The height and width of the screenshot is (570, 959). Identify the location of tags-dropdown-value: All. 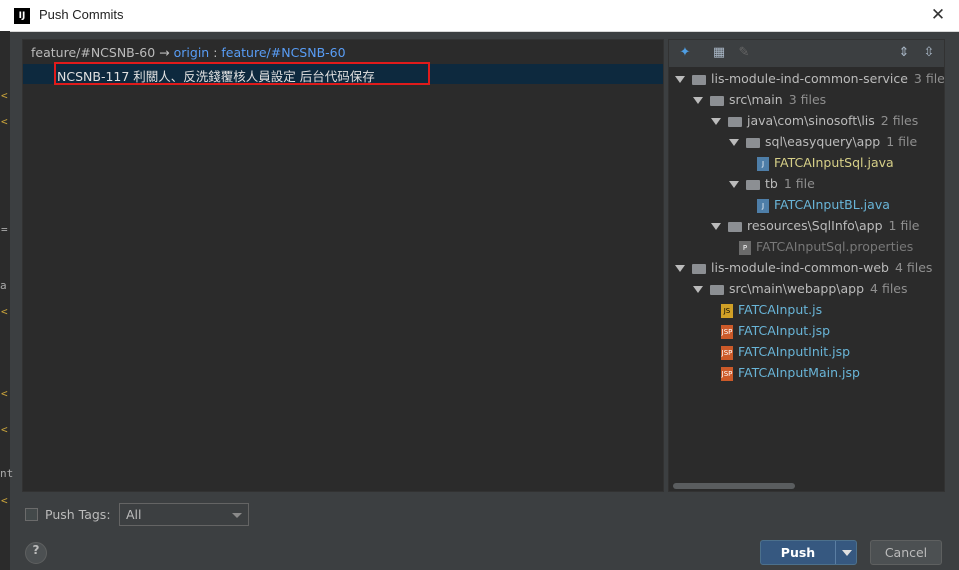
(134, 514).